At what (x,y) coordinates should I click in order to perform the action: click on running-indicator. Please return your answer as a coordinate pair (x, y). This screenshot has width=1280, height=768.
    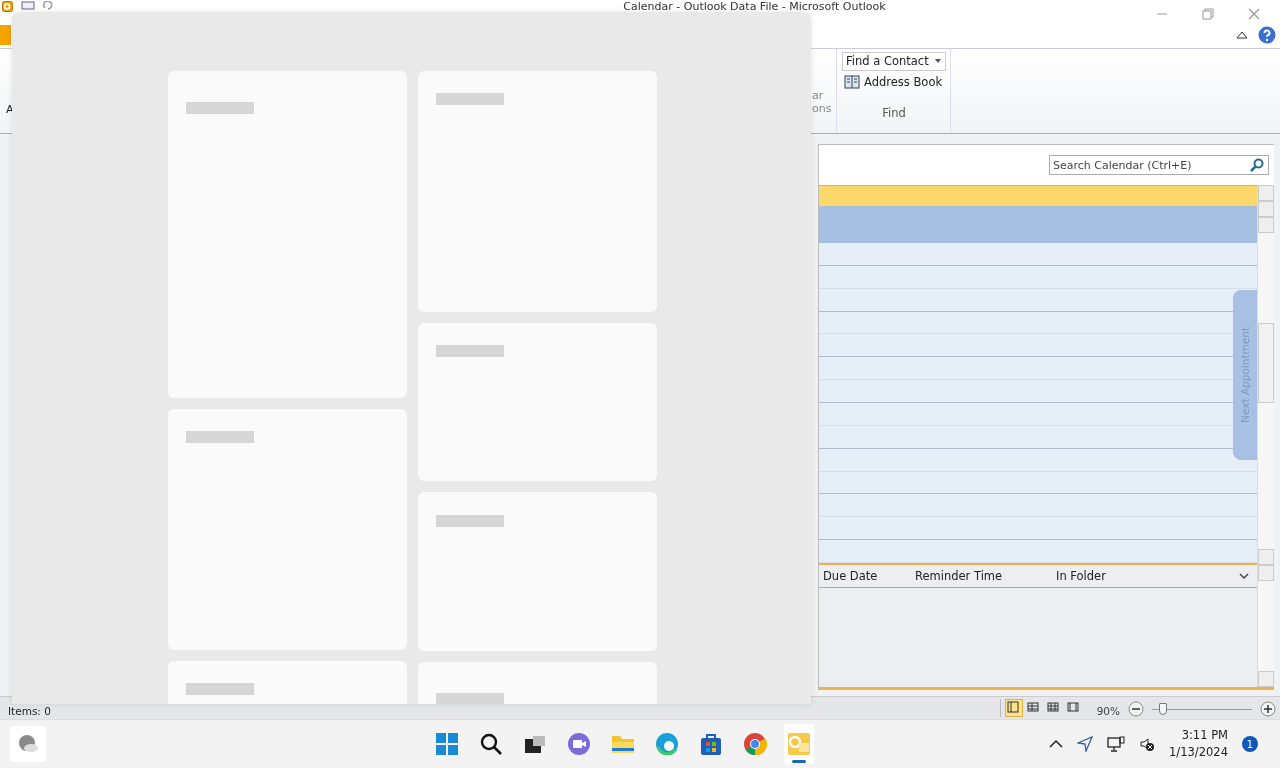
    Looking at the image, I should click on (798, 761).